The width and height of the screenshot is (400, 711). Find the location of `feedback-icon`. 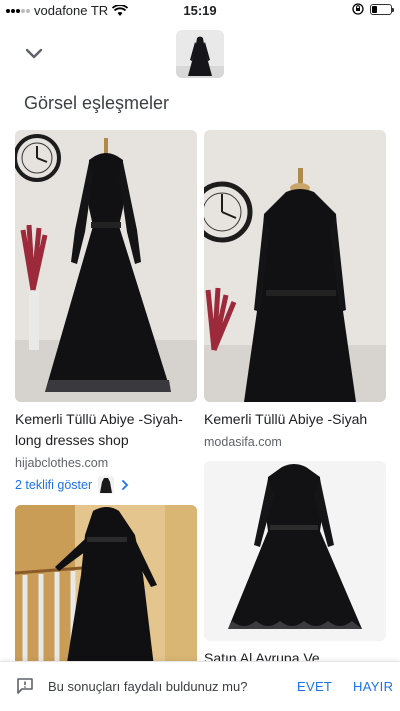

feedback-icon is located at coordinates (25, 686).